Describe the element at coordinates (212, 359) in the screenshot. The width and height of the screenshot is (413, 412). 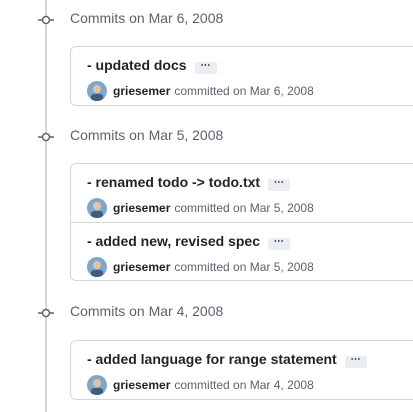
I see `commit-message-link: - added language for range statement` at that location.